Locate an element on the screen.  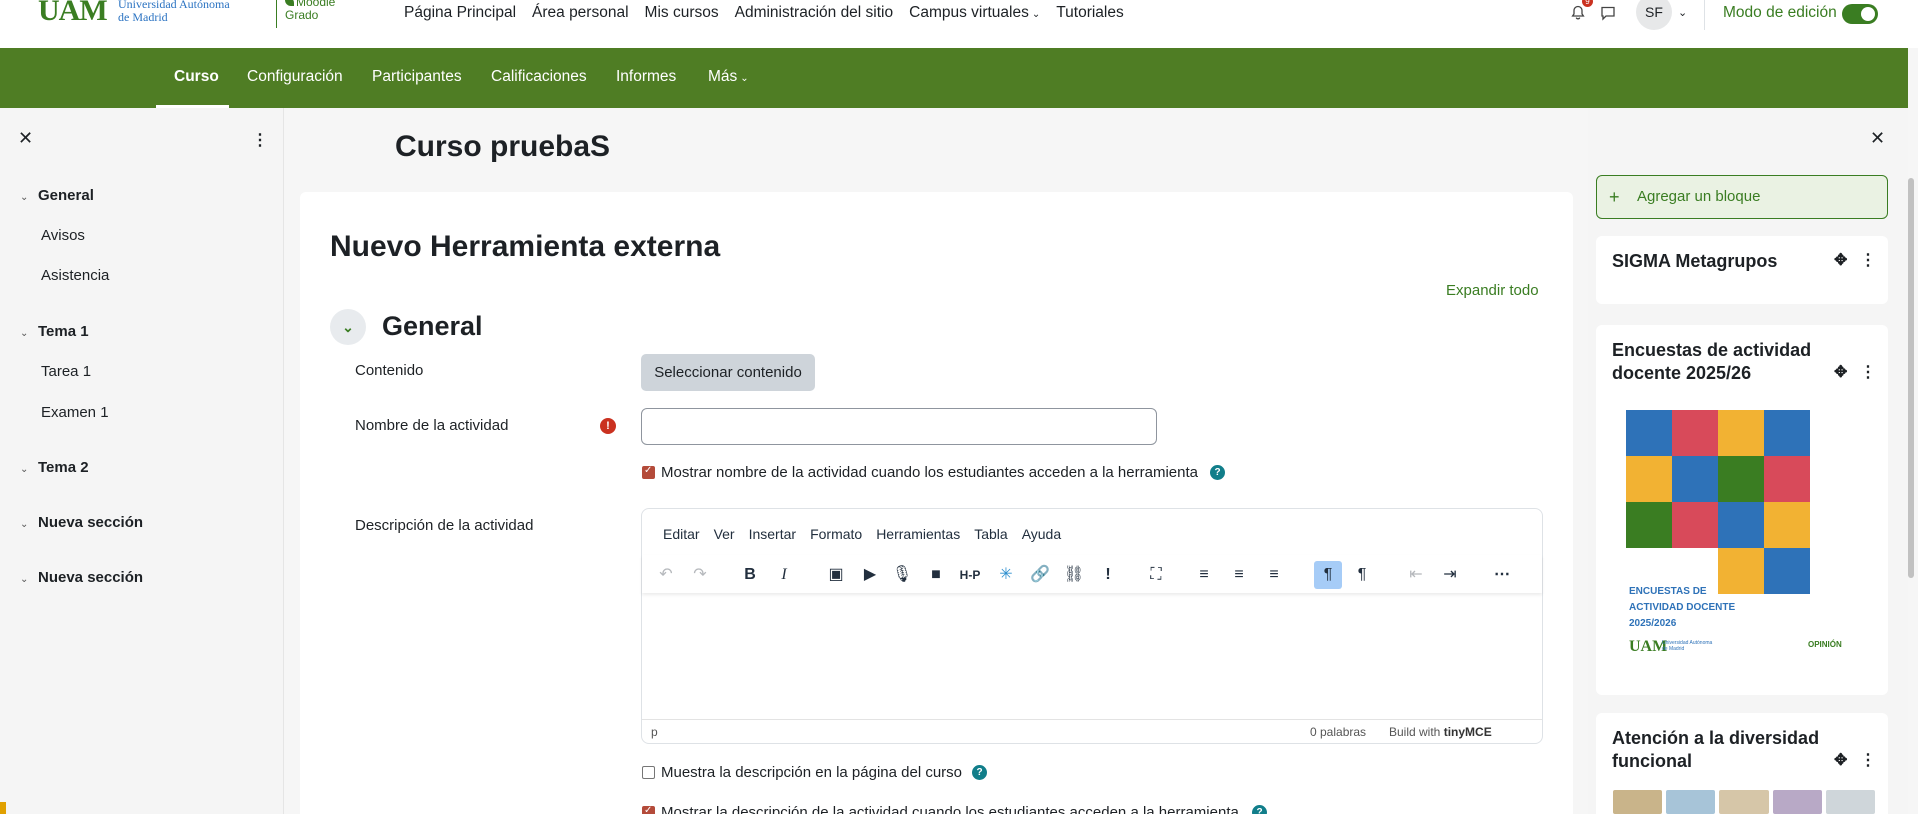
more-icon: ⋯ is located at coordinates (1502, 575).